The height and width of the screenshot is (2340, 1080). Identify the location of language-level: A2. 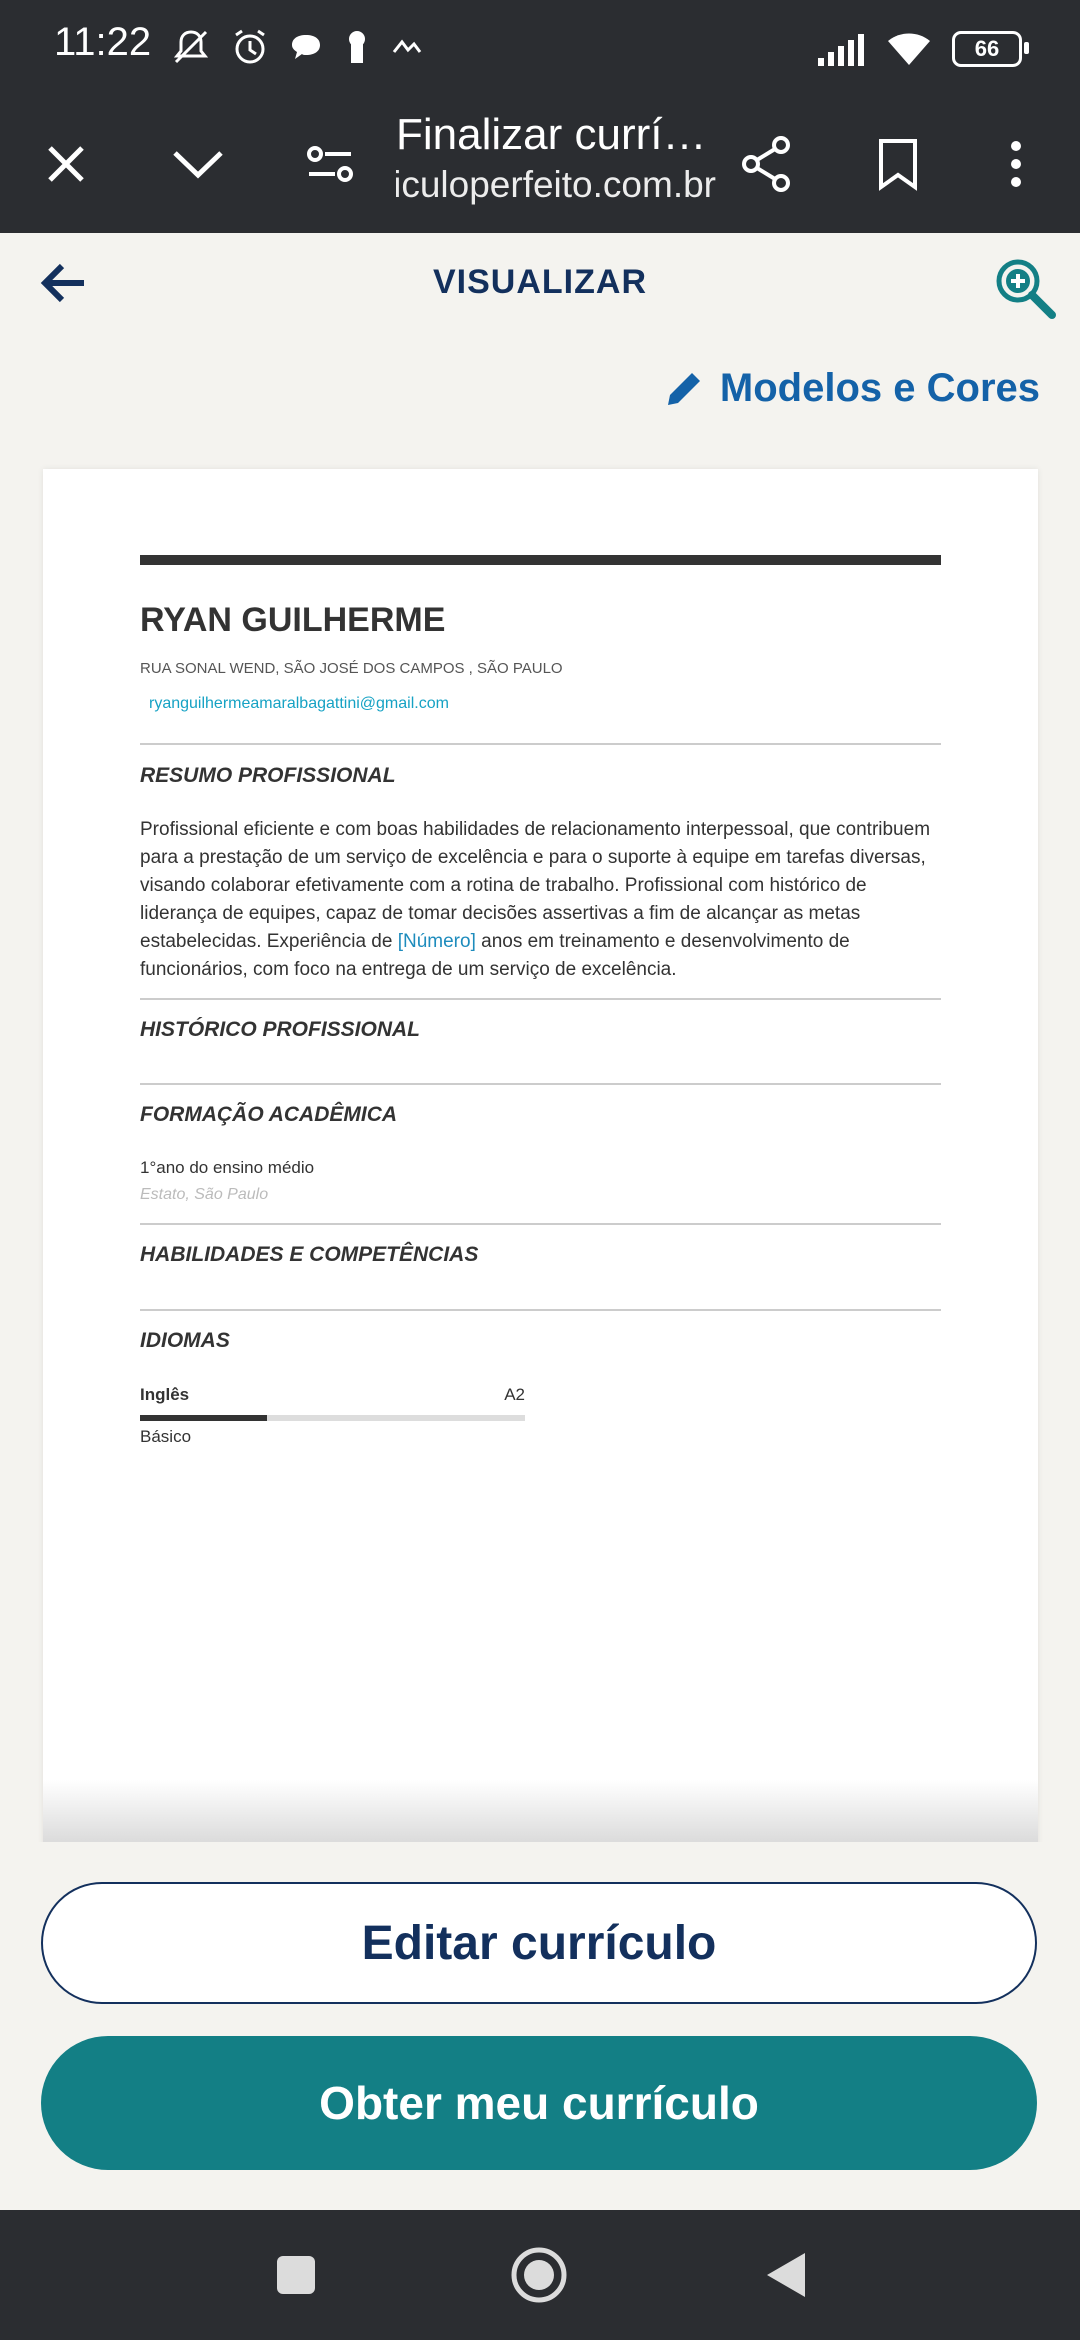
(514, 1394).